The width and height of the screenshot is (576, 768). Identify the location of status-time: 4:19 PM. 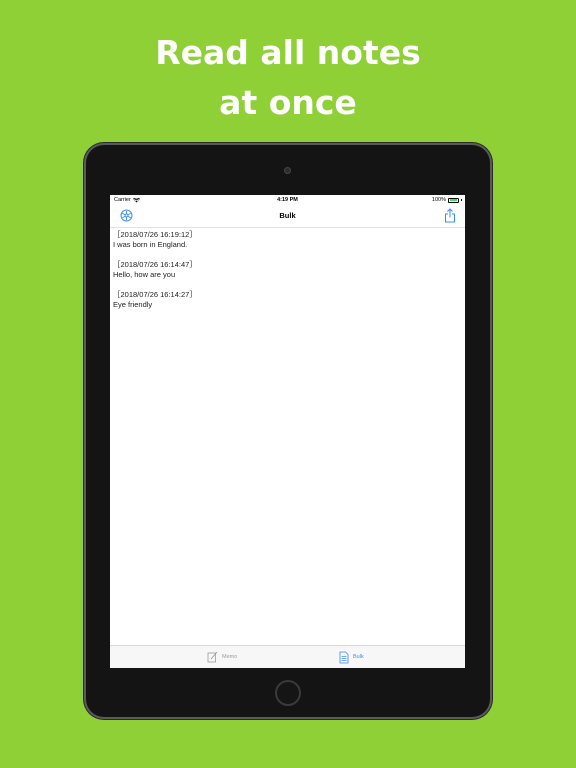
(287, 200).